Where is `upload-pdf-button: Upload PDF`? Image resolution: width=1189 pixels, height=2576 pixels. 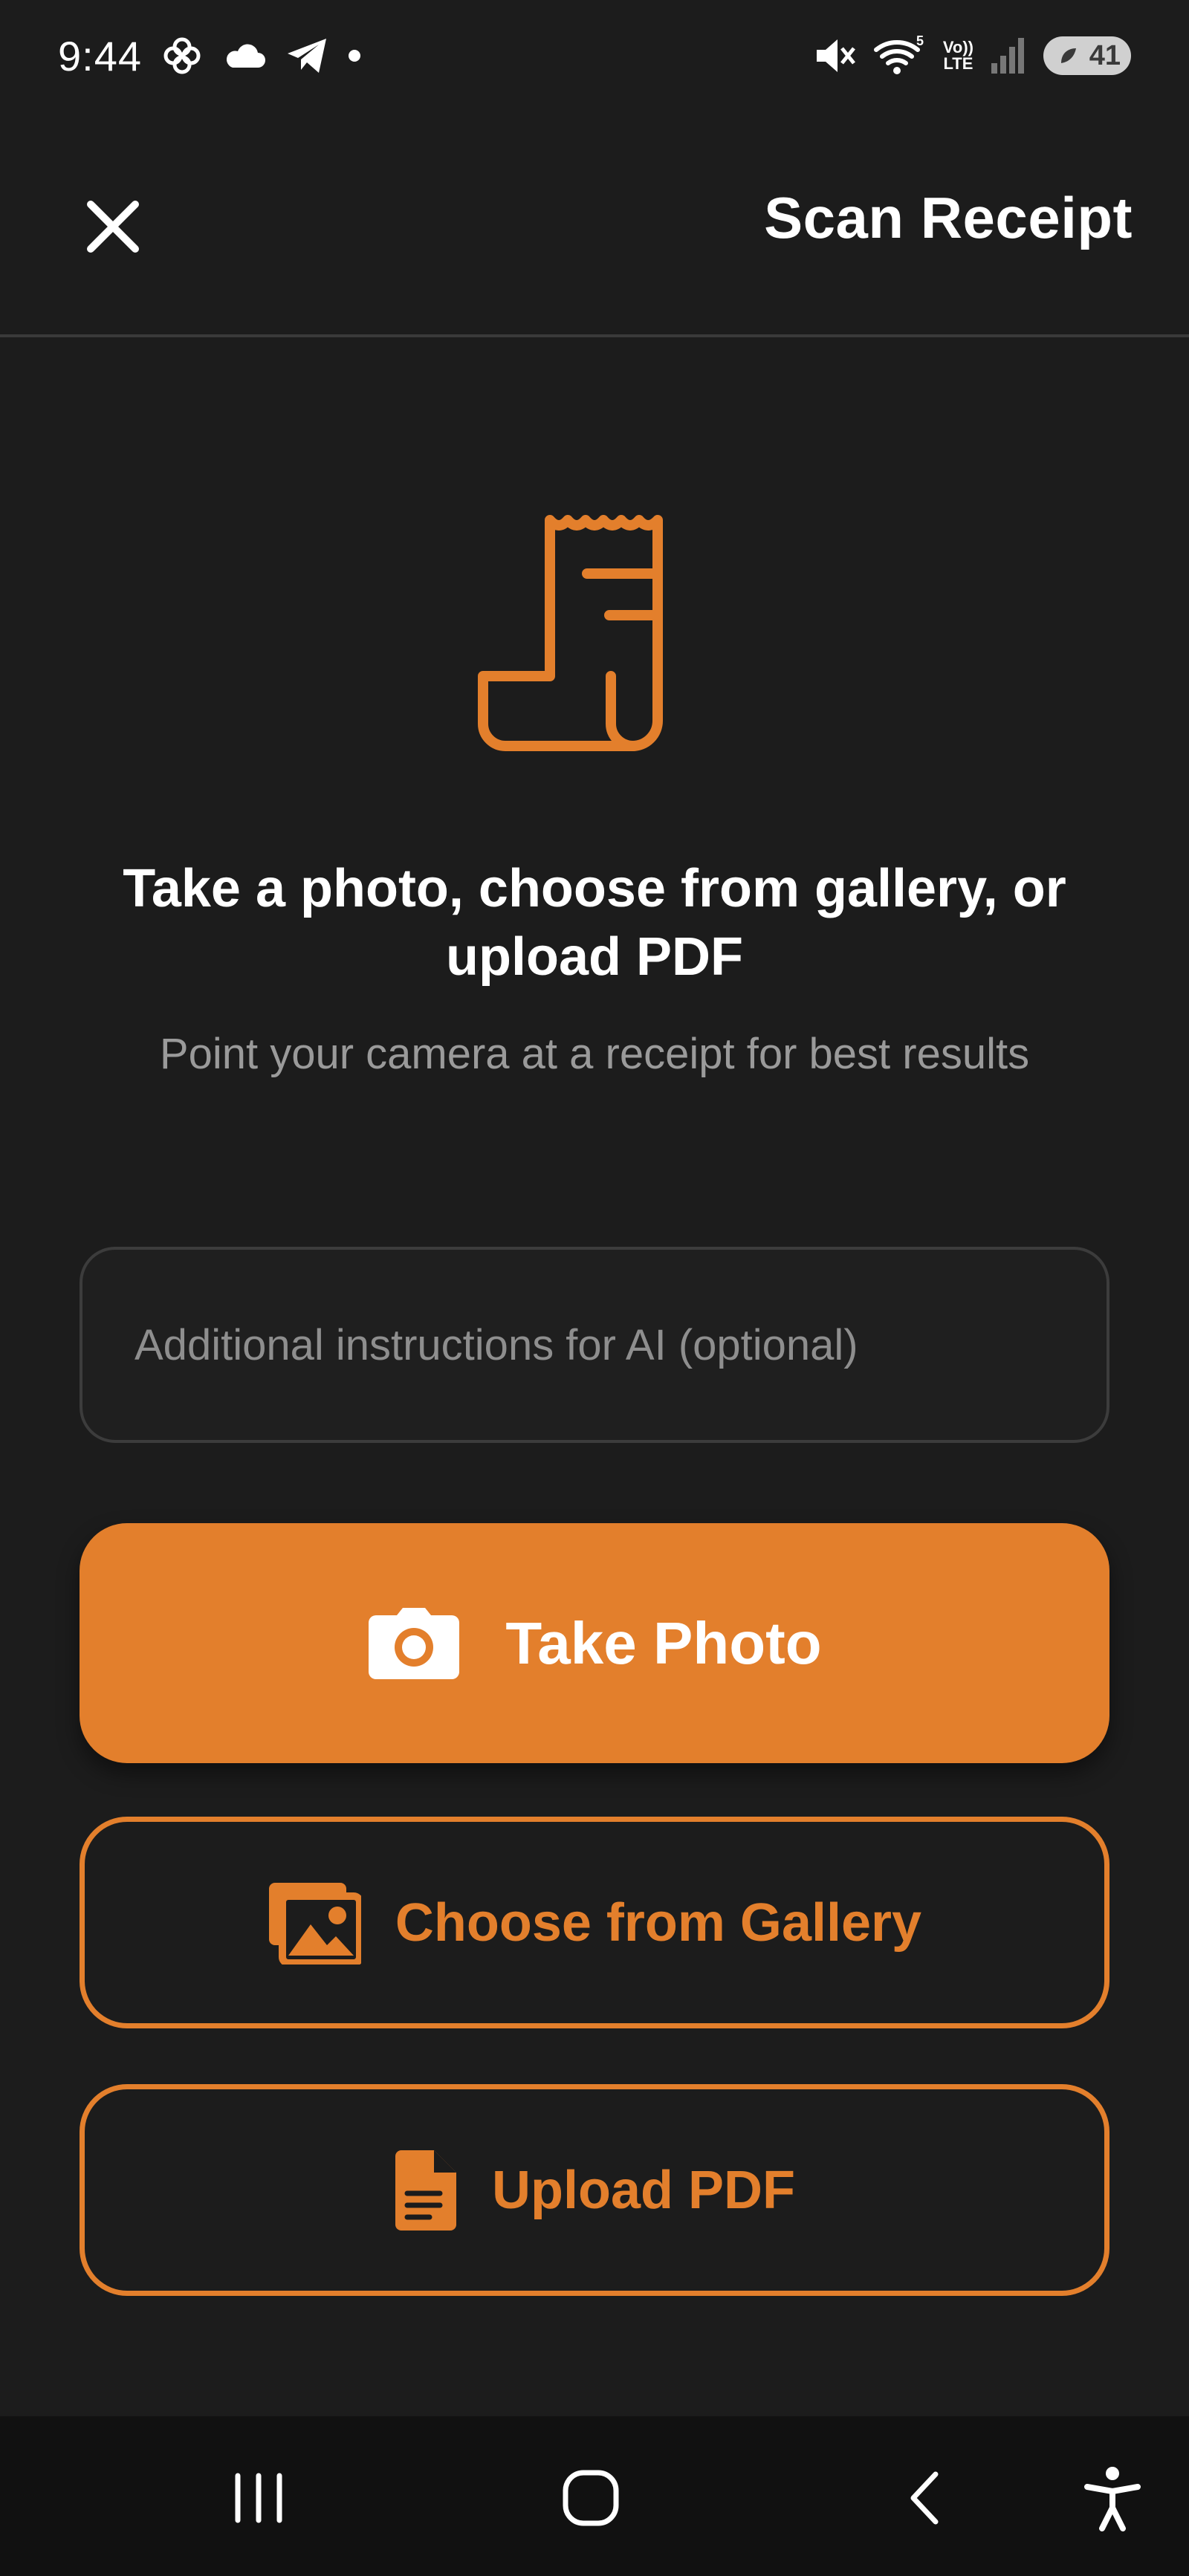 upload-pdf-button: Upload PDF is located at coordinates (594, 2190).